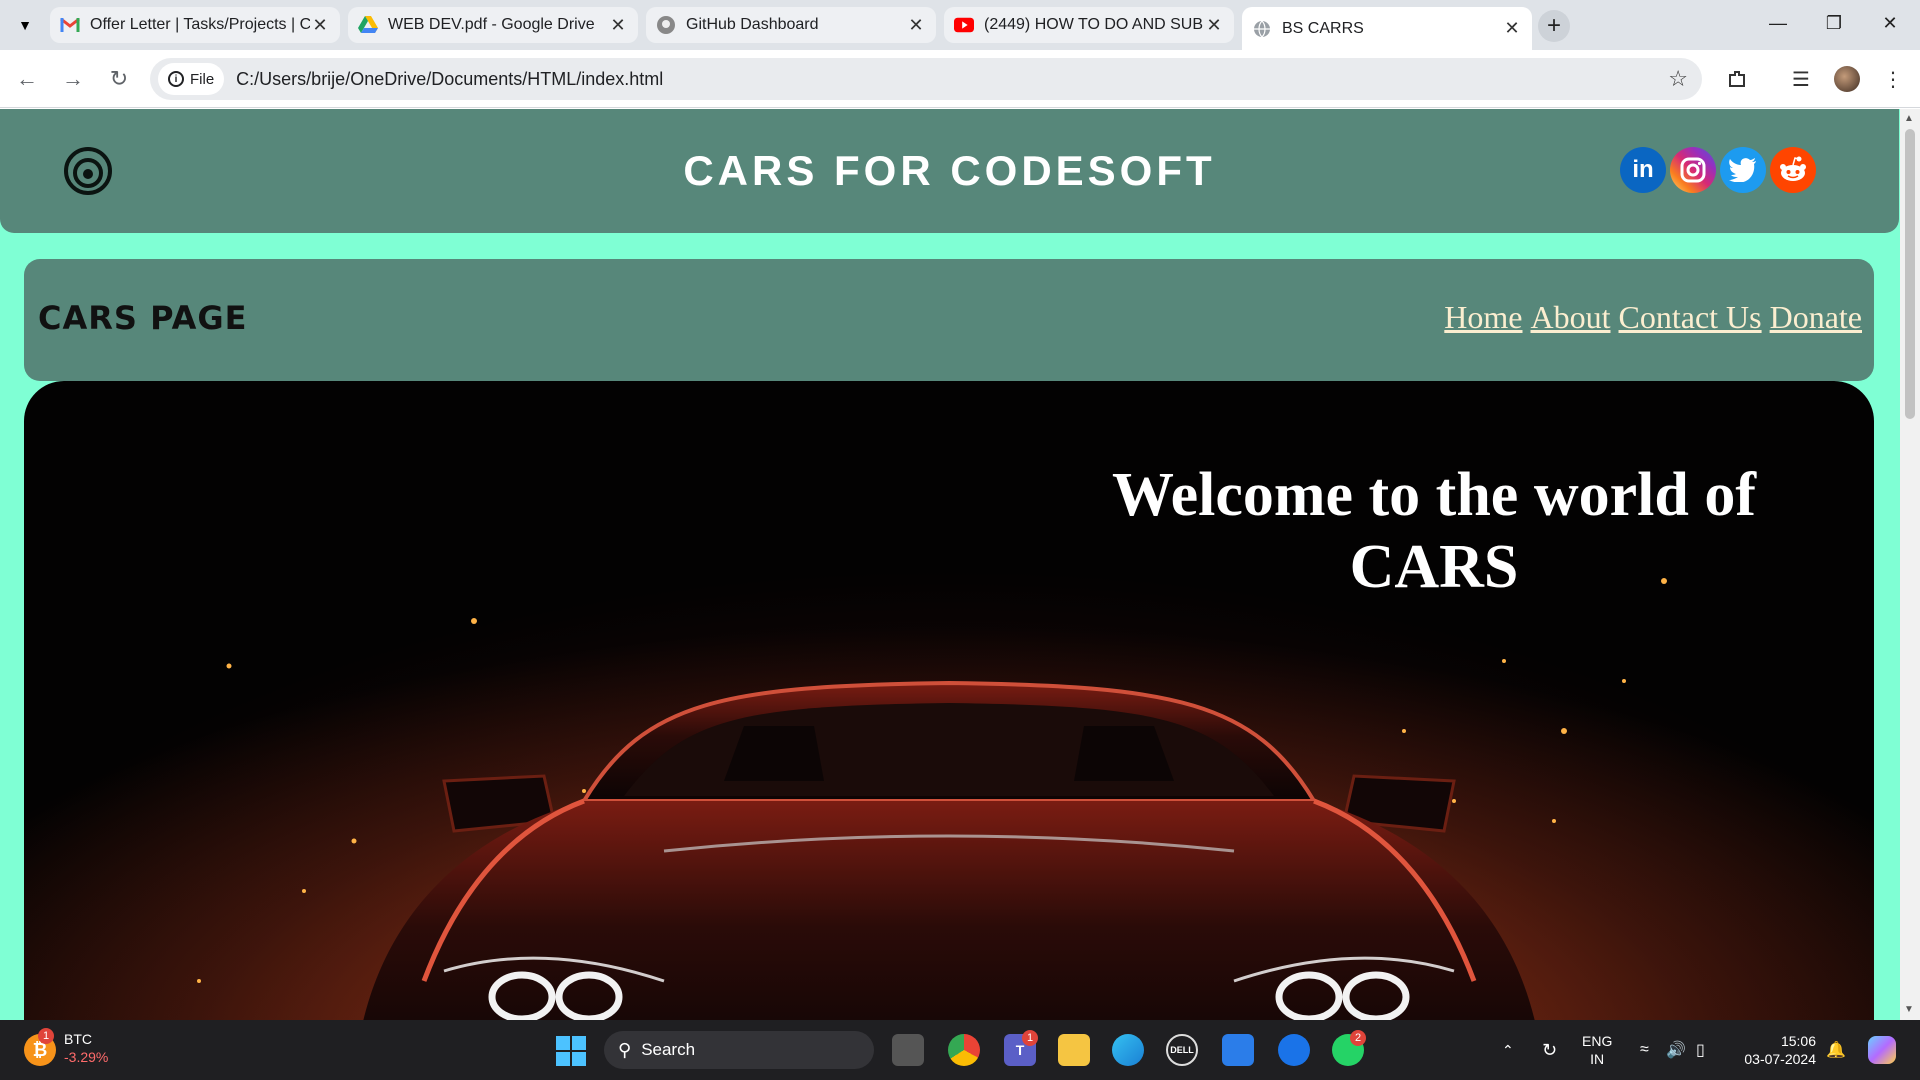 This screenshot has height=1080, width=1920. Describe the element at coordinates (1737, 79) in the screenshot. I see `extensions-icon` at that location.